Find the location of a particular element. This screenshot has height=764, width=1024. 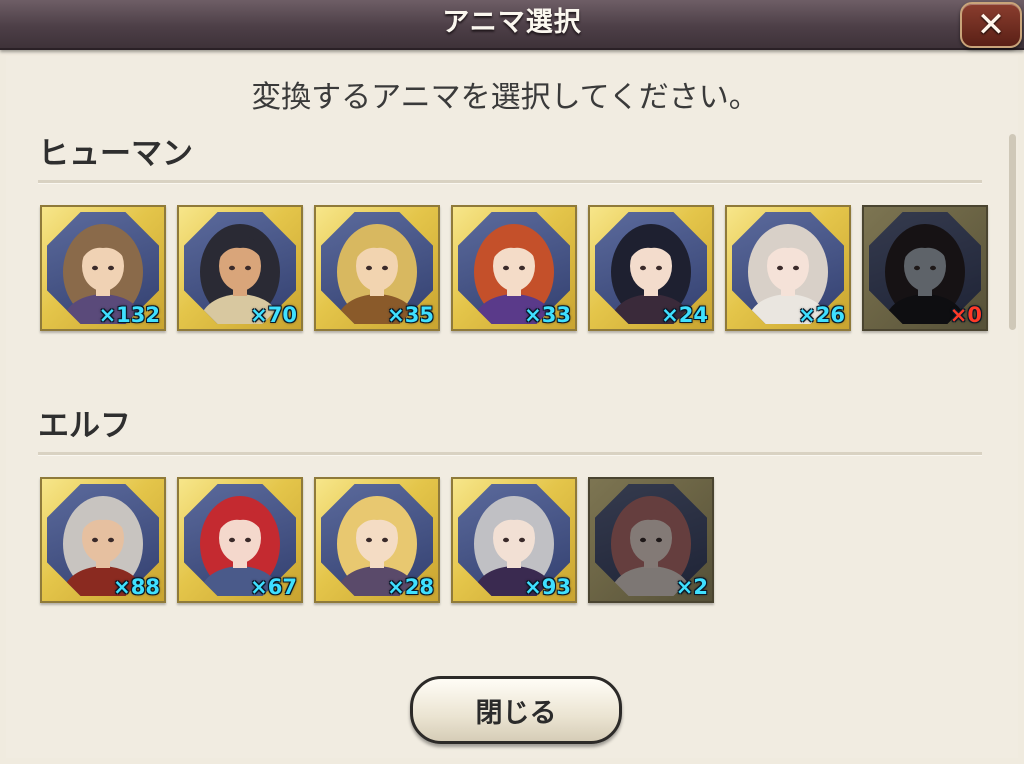

anima-count: ×132 is located at coordinates (129, 315).